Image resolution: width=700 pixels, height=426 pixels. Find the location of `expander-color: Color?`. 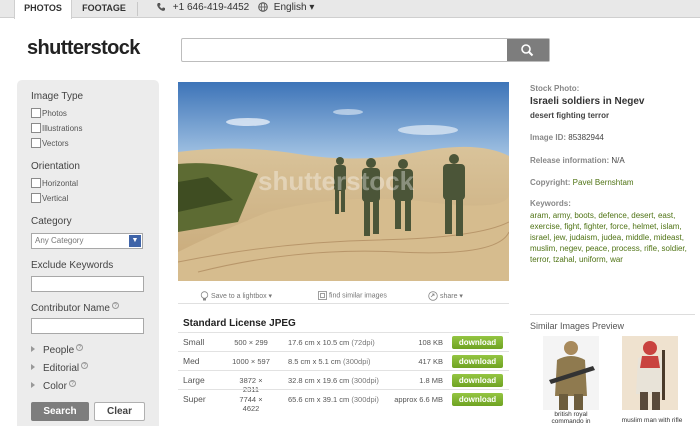

expander-color: Color? is located at coordinates (53, 386).